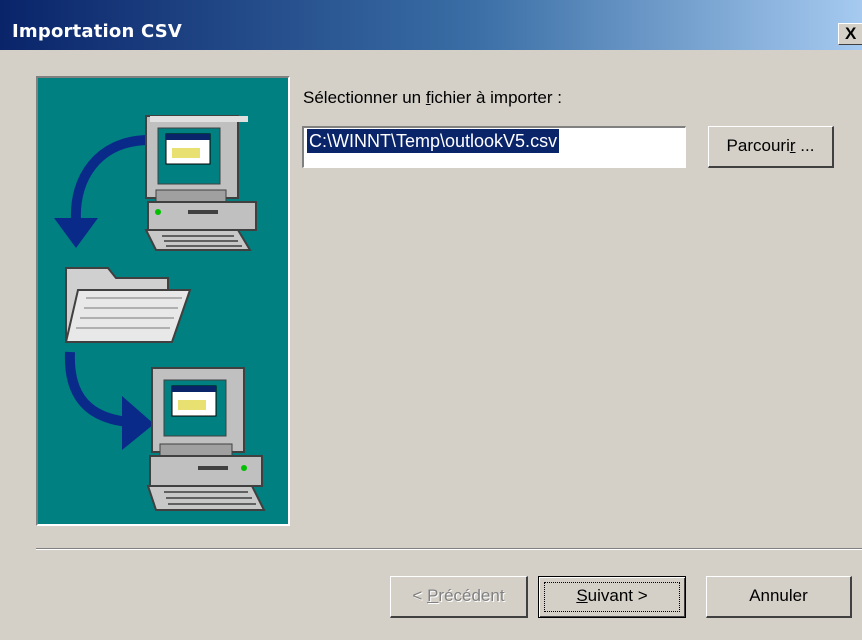 This screenshot has height=640, width=862. Describe the element at coordinates (433, 595) in the screenshot. I see `previous-label-mnemonic: P` at that location.